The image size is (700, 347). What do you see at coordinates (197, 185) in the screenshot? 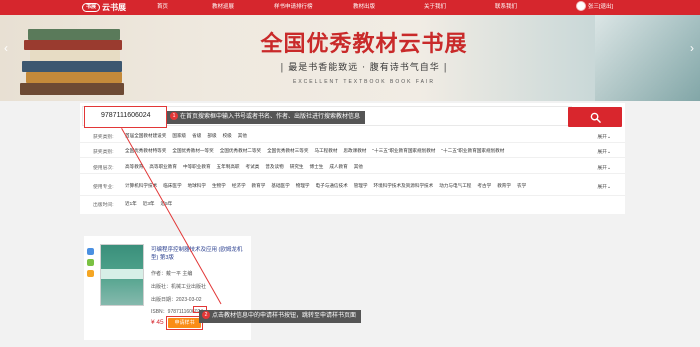
I see `filter-option: 地球科学` at bounding box center [197, 185].